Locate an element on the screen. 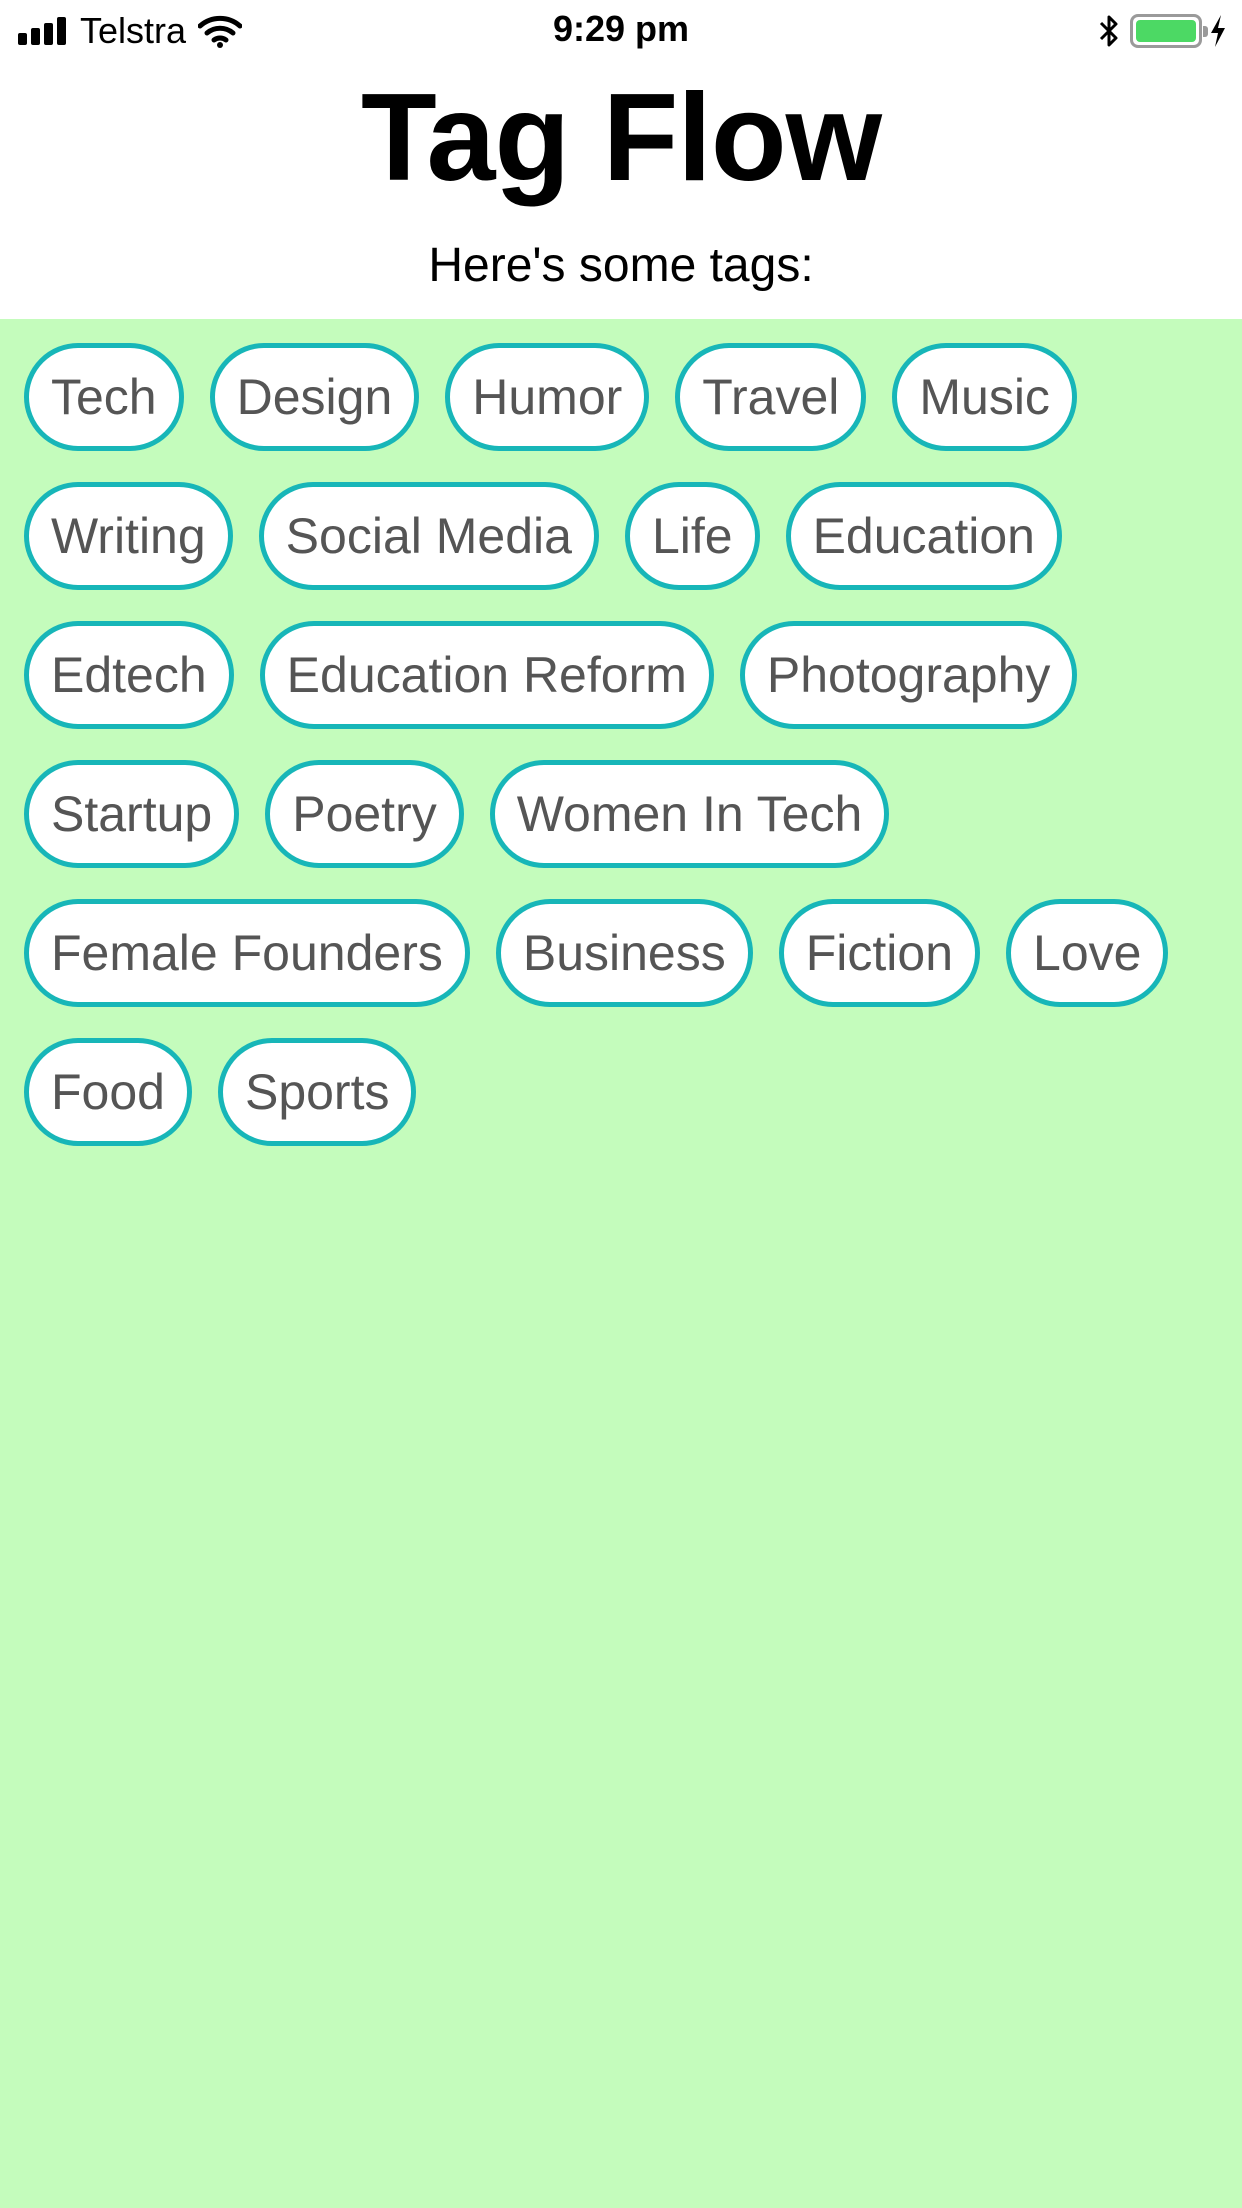 Image resolution: width=1242 pixels, height=2208 pixels. tag-chip: Women In Tech is located at coordinates (689, 814).